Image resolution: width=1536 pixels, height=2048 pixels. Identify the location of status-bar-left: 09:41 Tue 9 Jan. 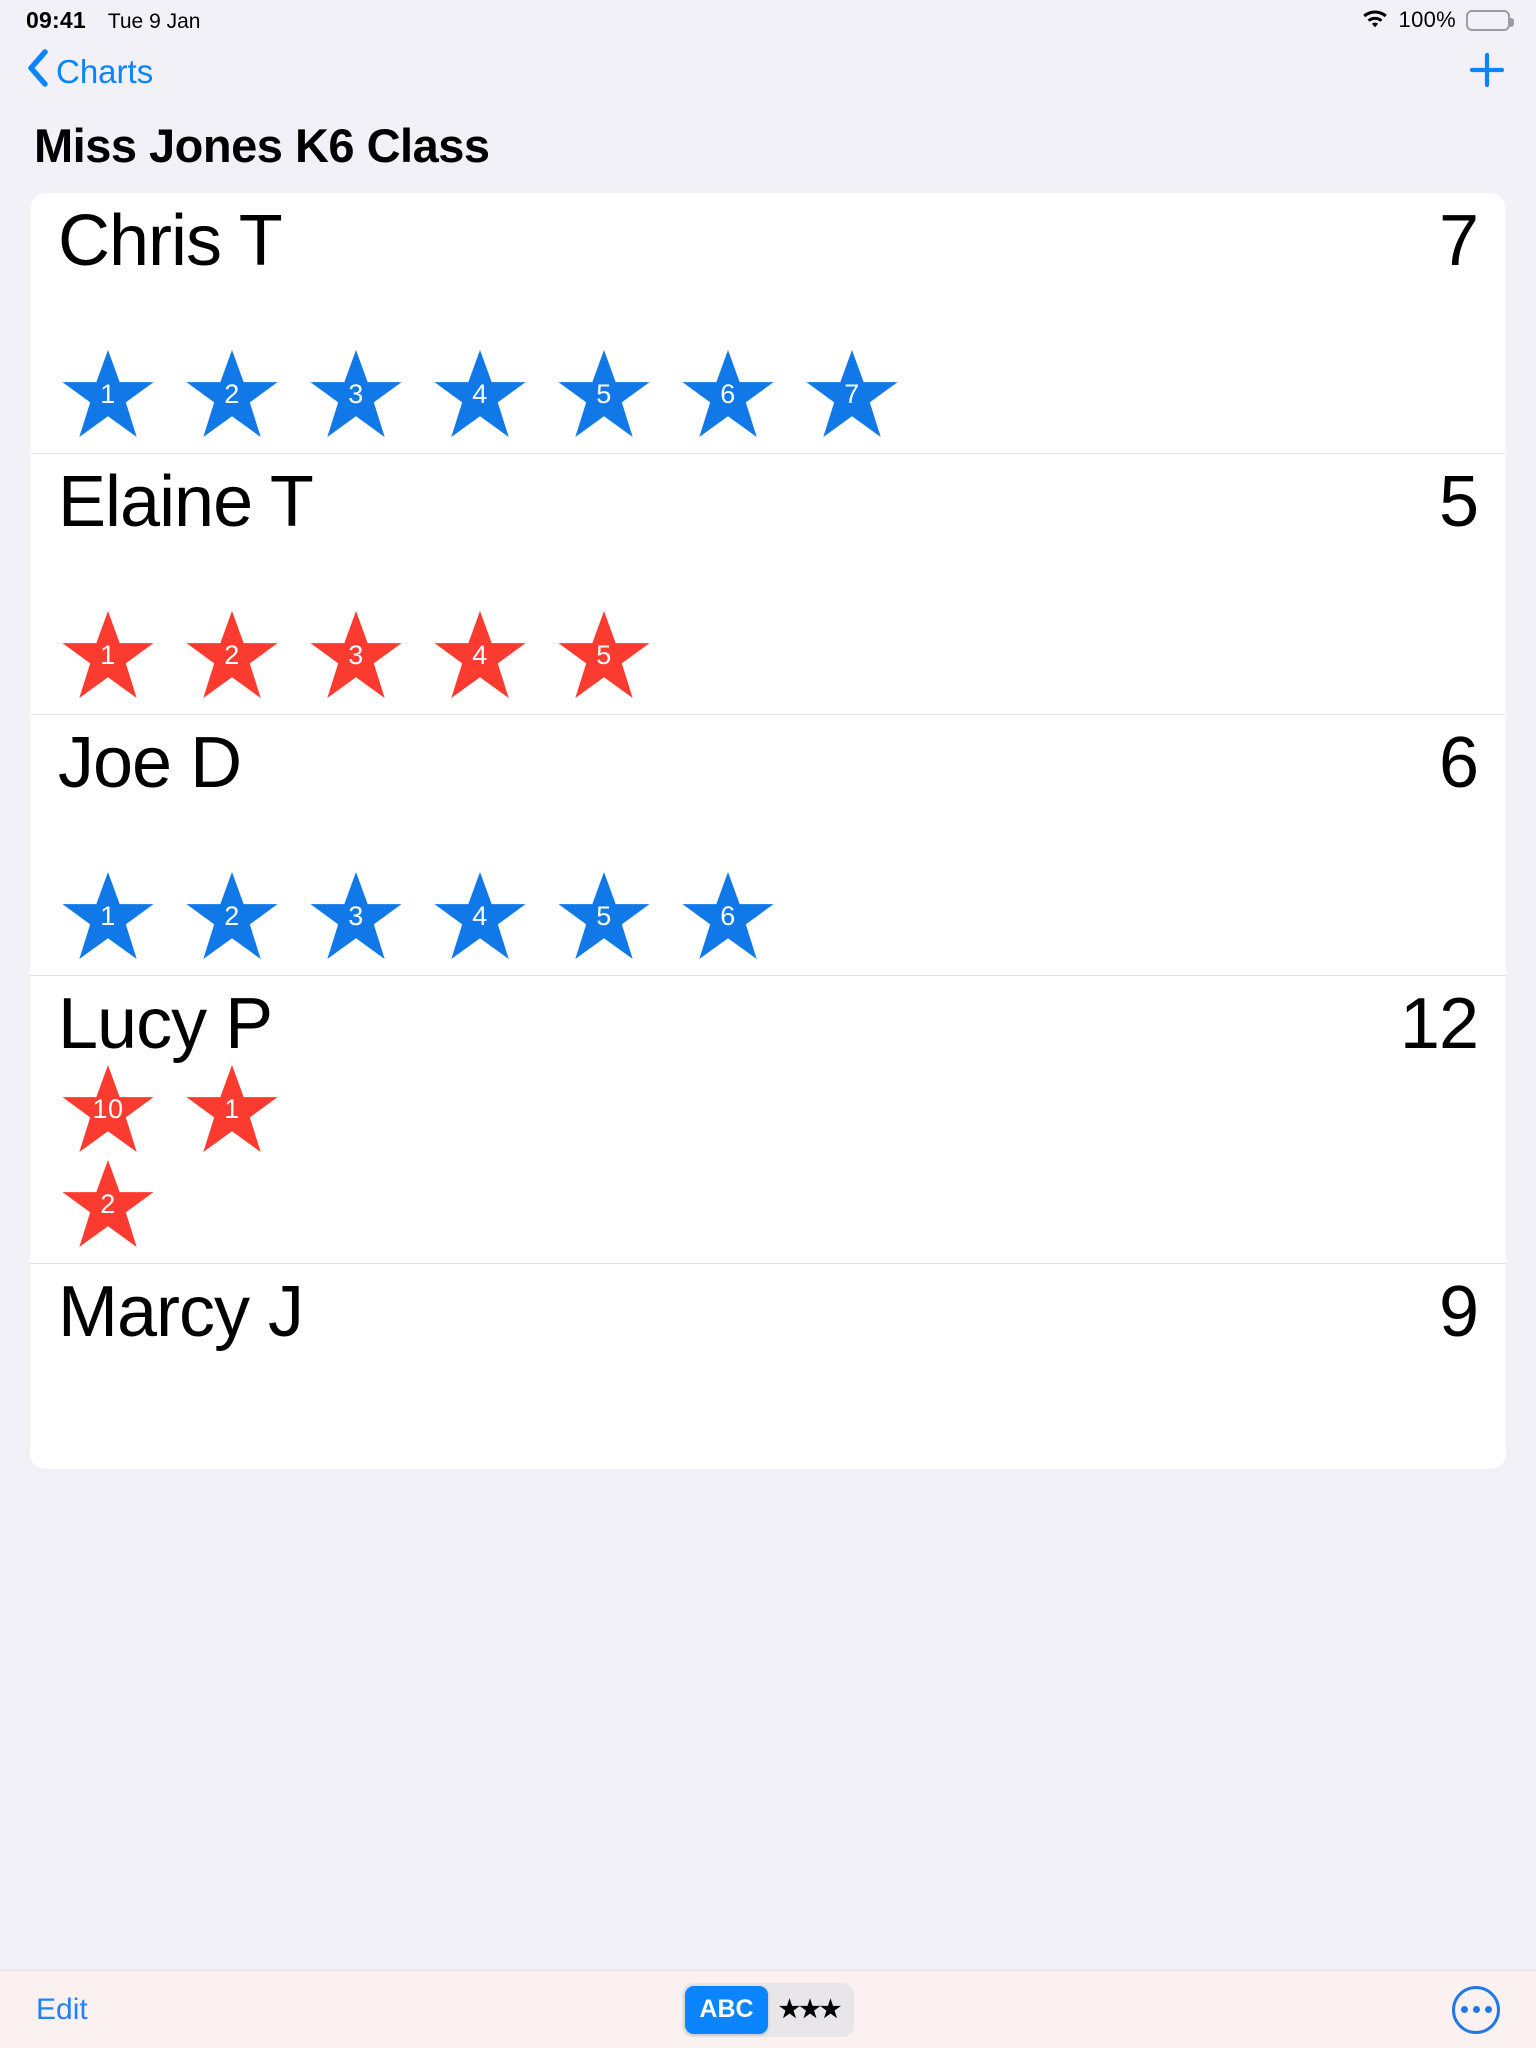
(113, 20).